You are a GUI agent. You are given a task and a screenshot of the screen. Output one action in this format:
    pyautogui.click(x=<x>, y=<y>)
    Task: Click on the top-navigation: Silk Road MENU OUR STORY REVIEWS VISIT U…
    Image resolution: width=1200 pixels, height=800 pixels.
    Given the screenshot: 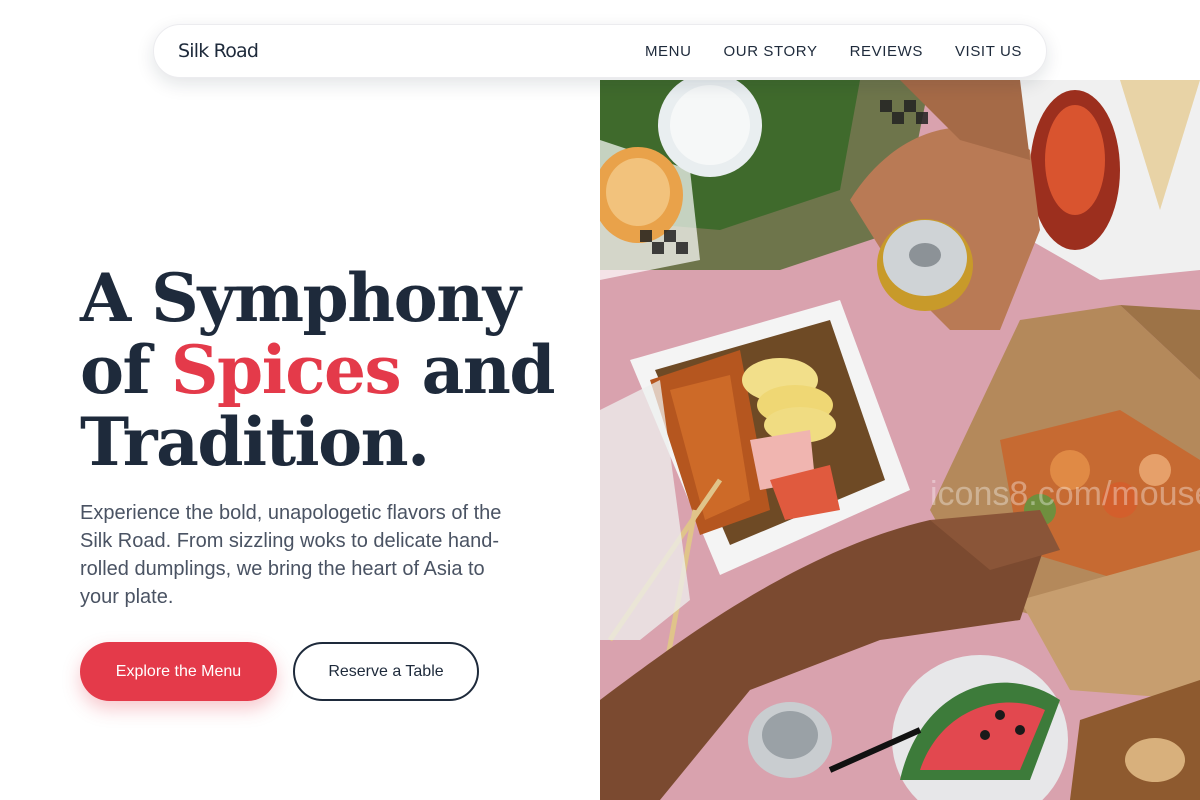 What is the action you would take?
    pyautogui.click(x=600, y=51)
    